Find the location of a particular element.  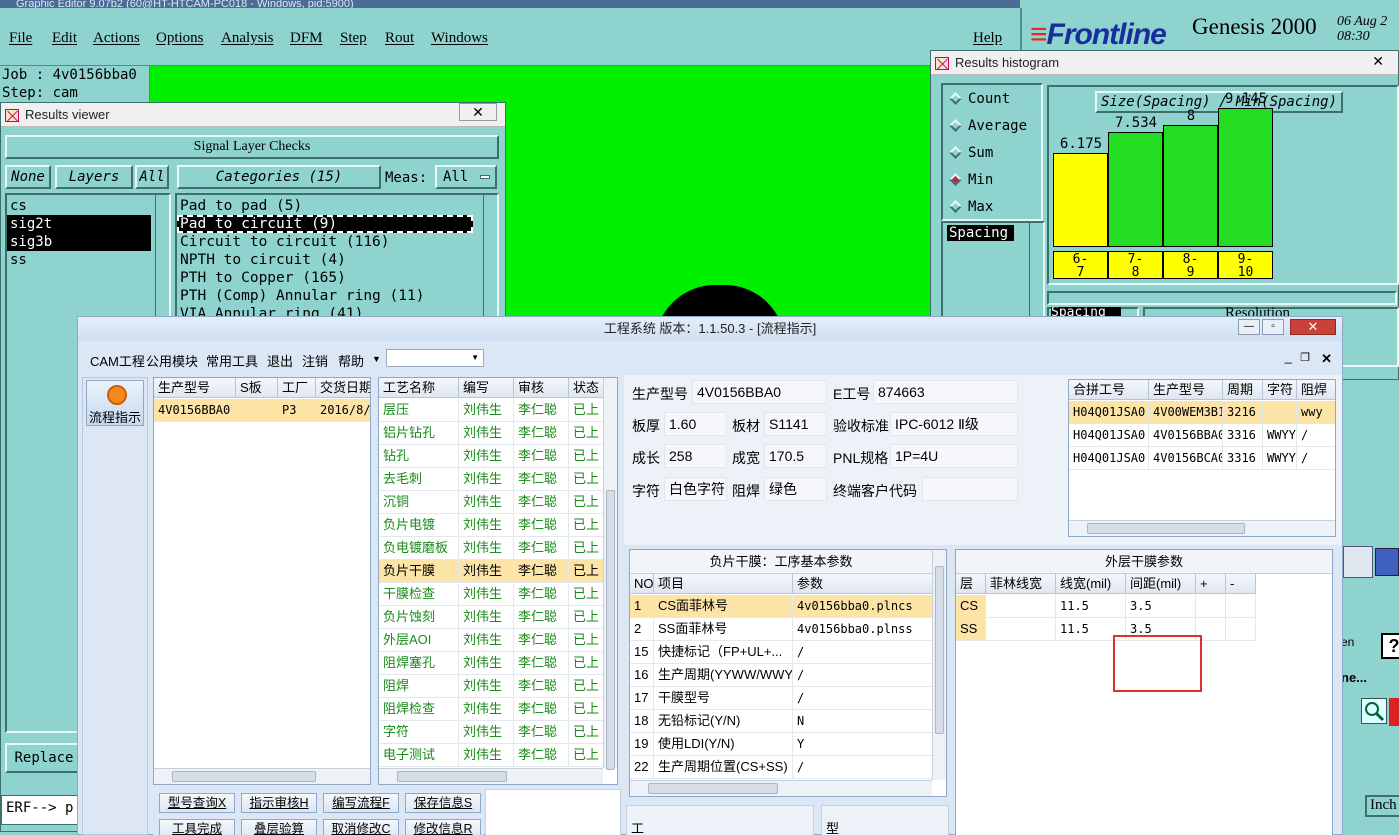

menu-combo: ▼ is located at coordinates (435, 358).